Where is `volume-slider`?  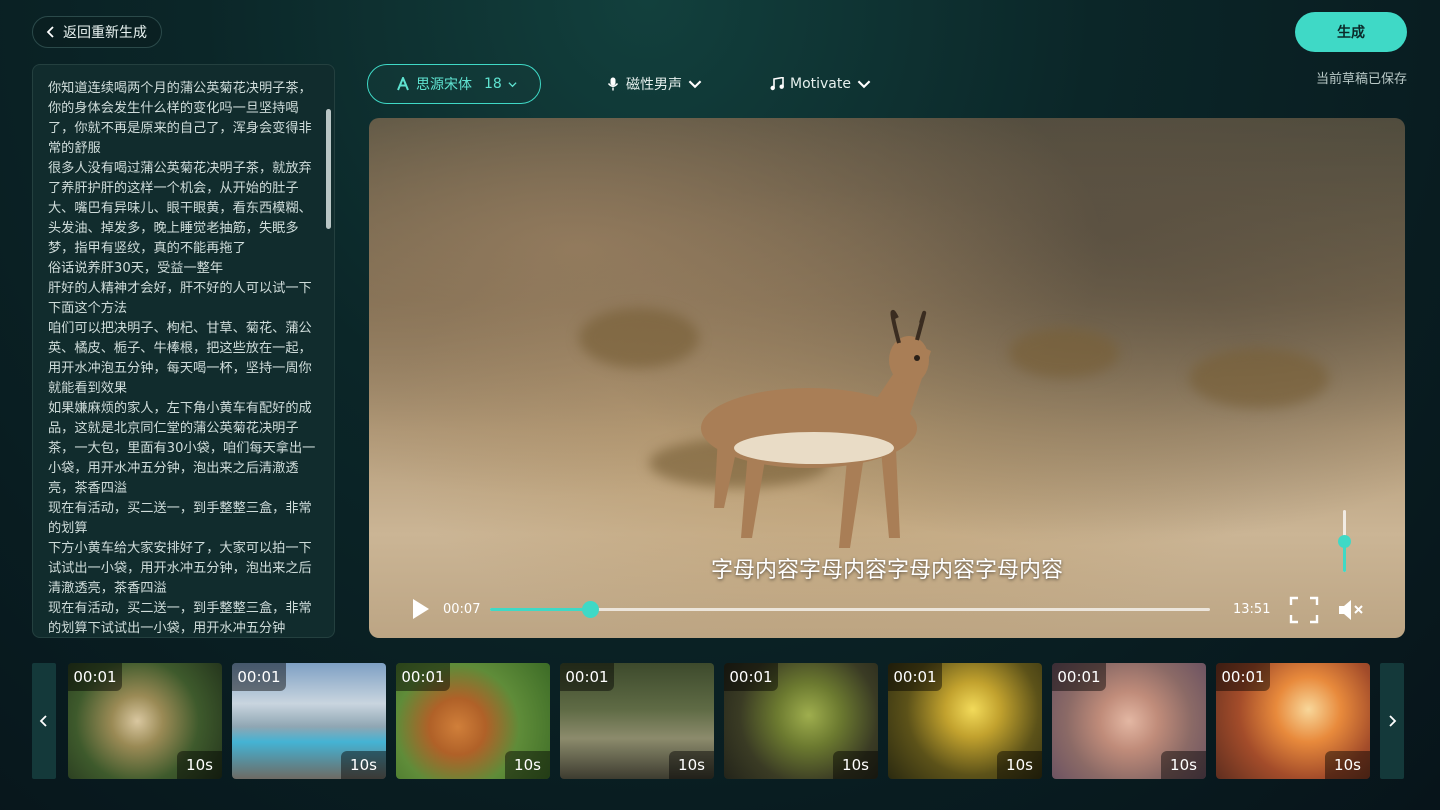 volume-slider is located at coordinates (1344, 541).